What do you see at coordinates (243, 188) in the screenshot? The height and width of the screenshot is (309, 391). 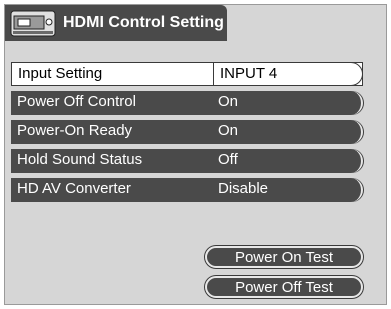 I see `setting-value: Disable` at bounding box center [243, 188].